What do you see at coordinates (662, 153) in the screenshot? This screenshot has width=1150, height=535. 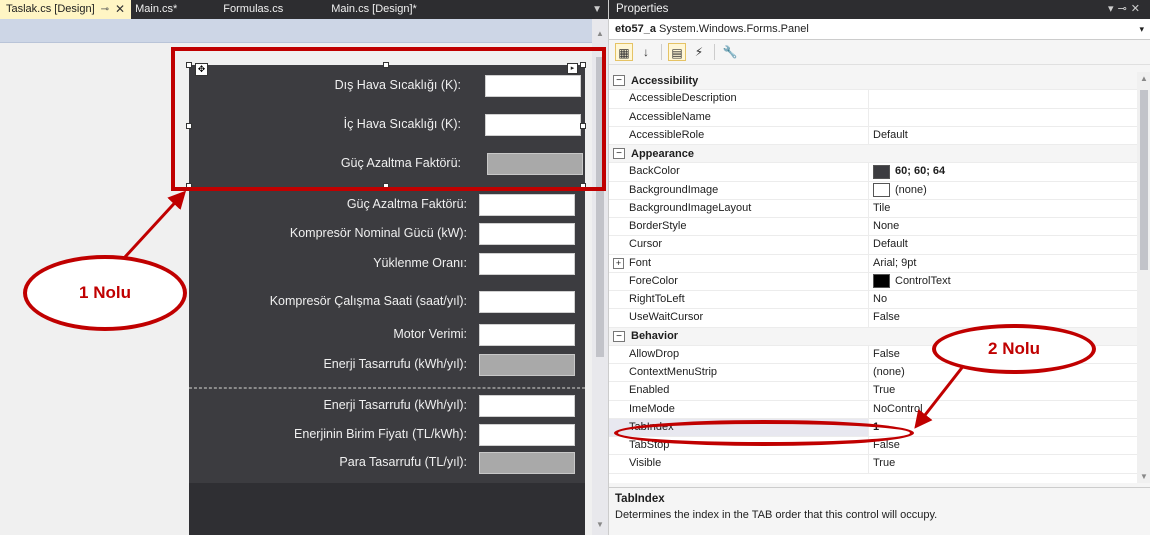 I see `category-label: Appearance` at bounding box center [662, 153].